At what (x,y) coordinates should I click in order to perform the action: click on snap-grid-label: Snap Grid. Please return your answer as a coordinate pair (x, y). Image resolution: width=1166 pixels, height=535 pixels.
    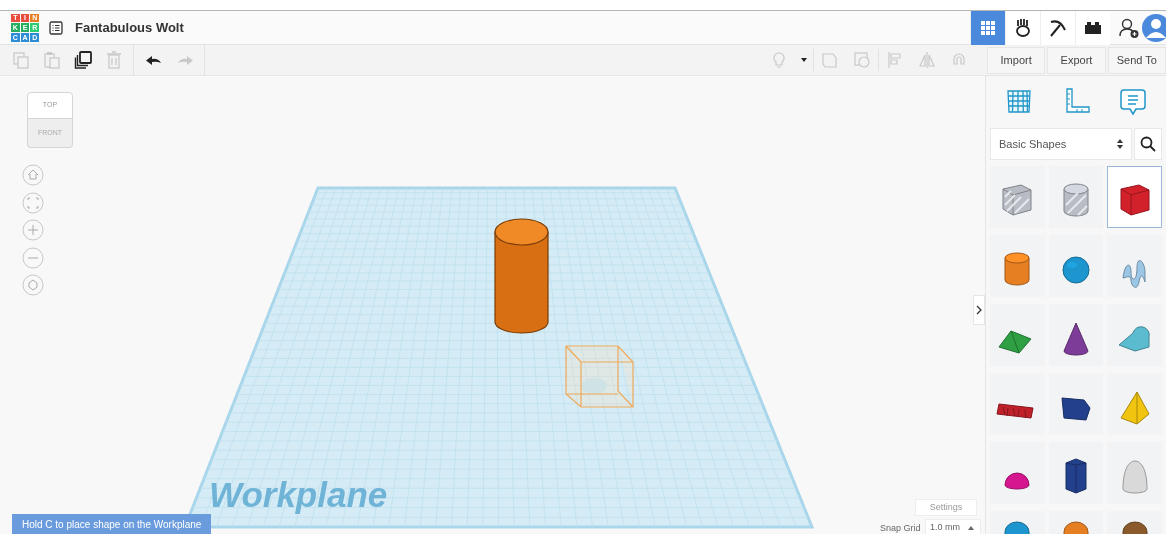
    Looking at the image, I should click on (900, 528).